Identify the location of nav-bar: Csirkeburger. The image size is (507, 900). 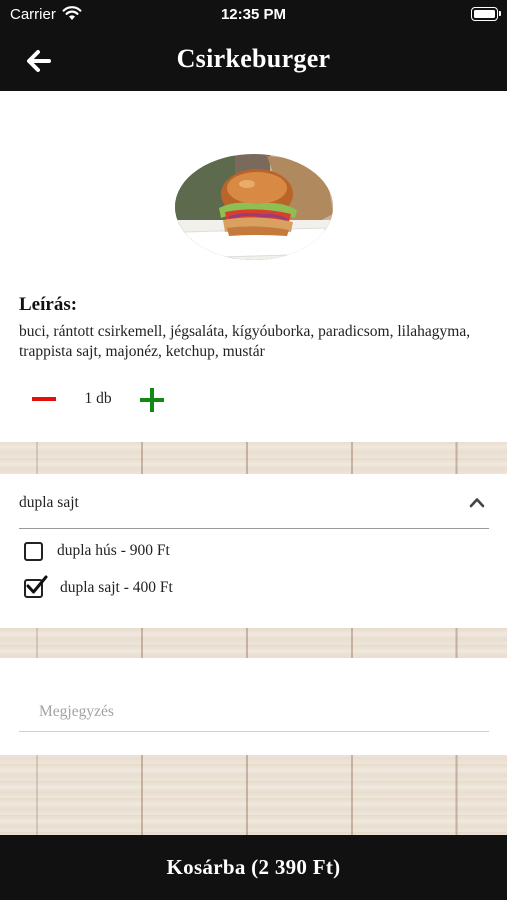
(253, 60).